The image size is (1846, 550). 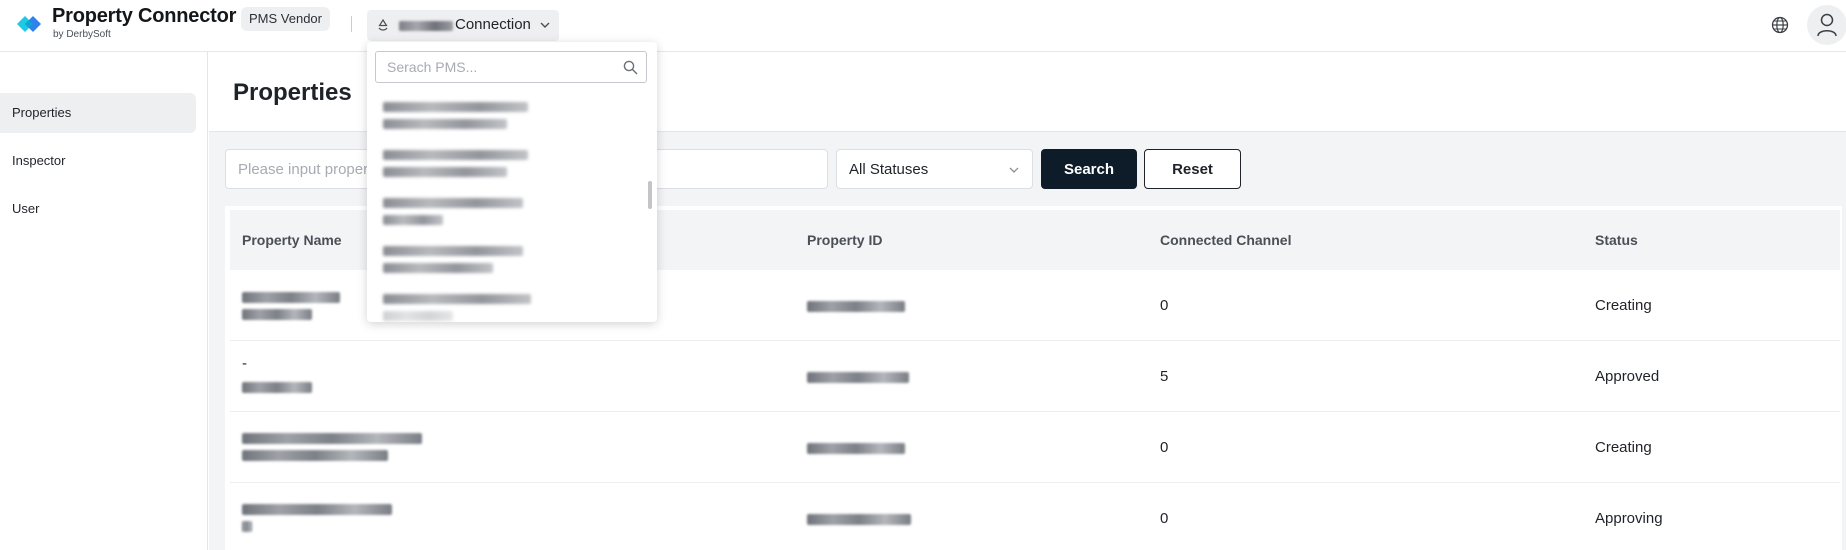 I want to click on table-row: - 5 Approved, so click(x=1035, y=376).